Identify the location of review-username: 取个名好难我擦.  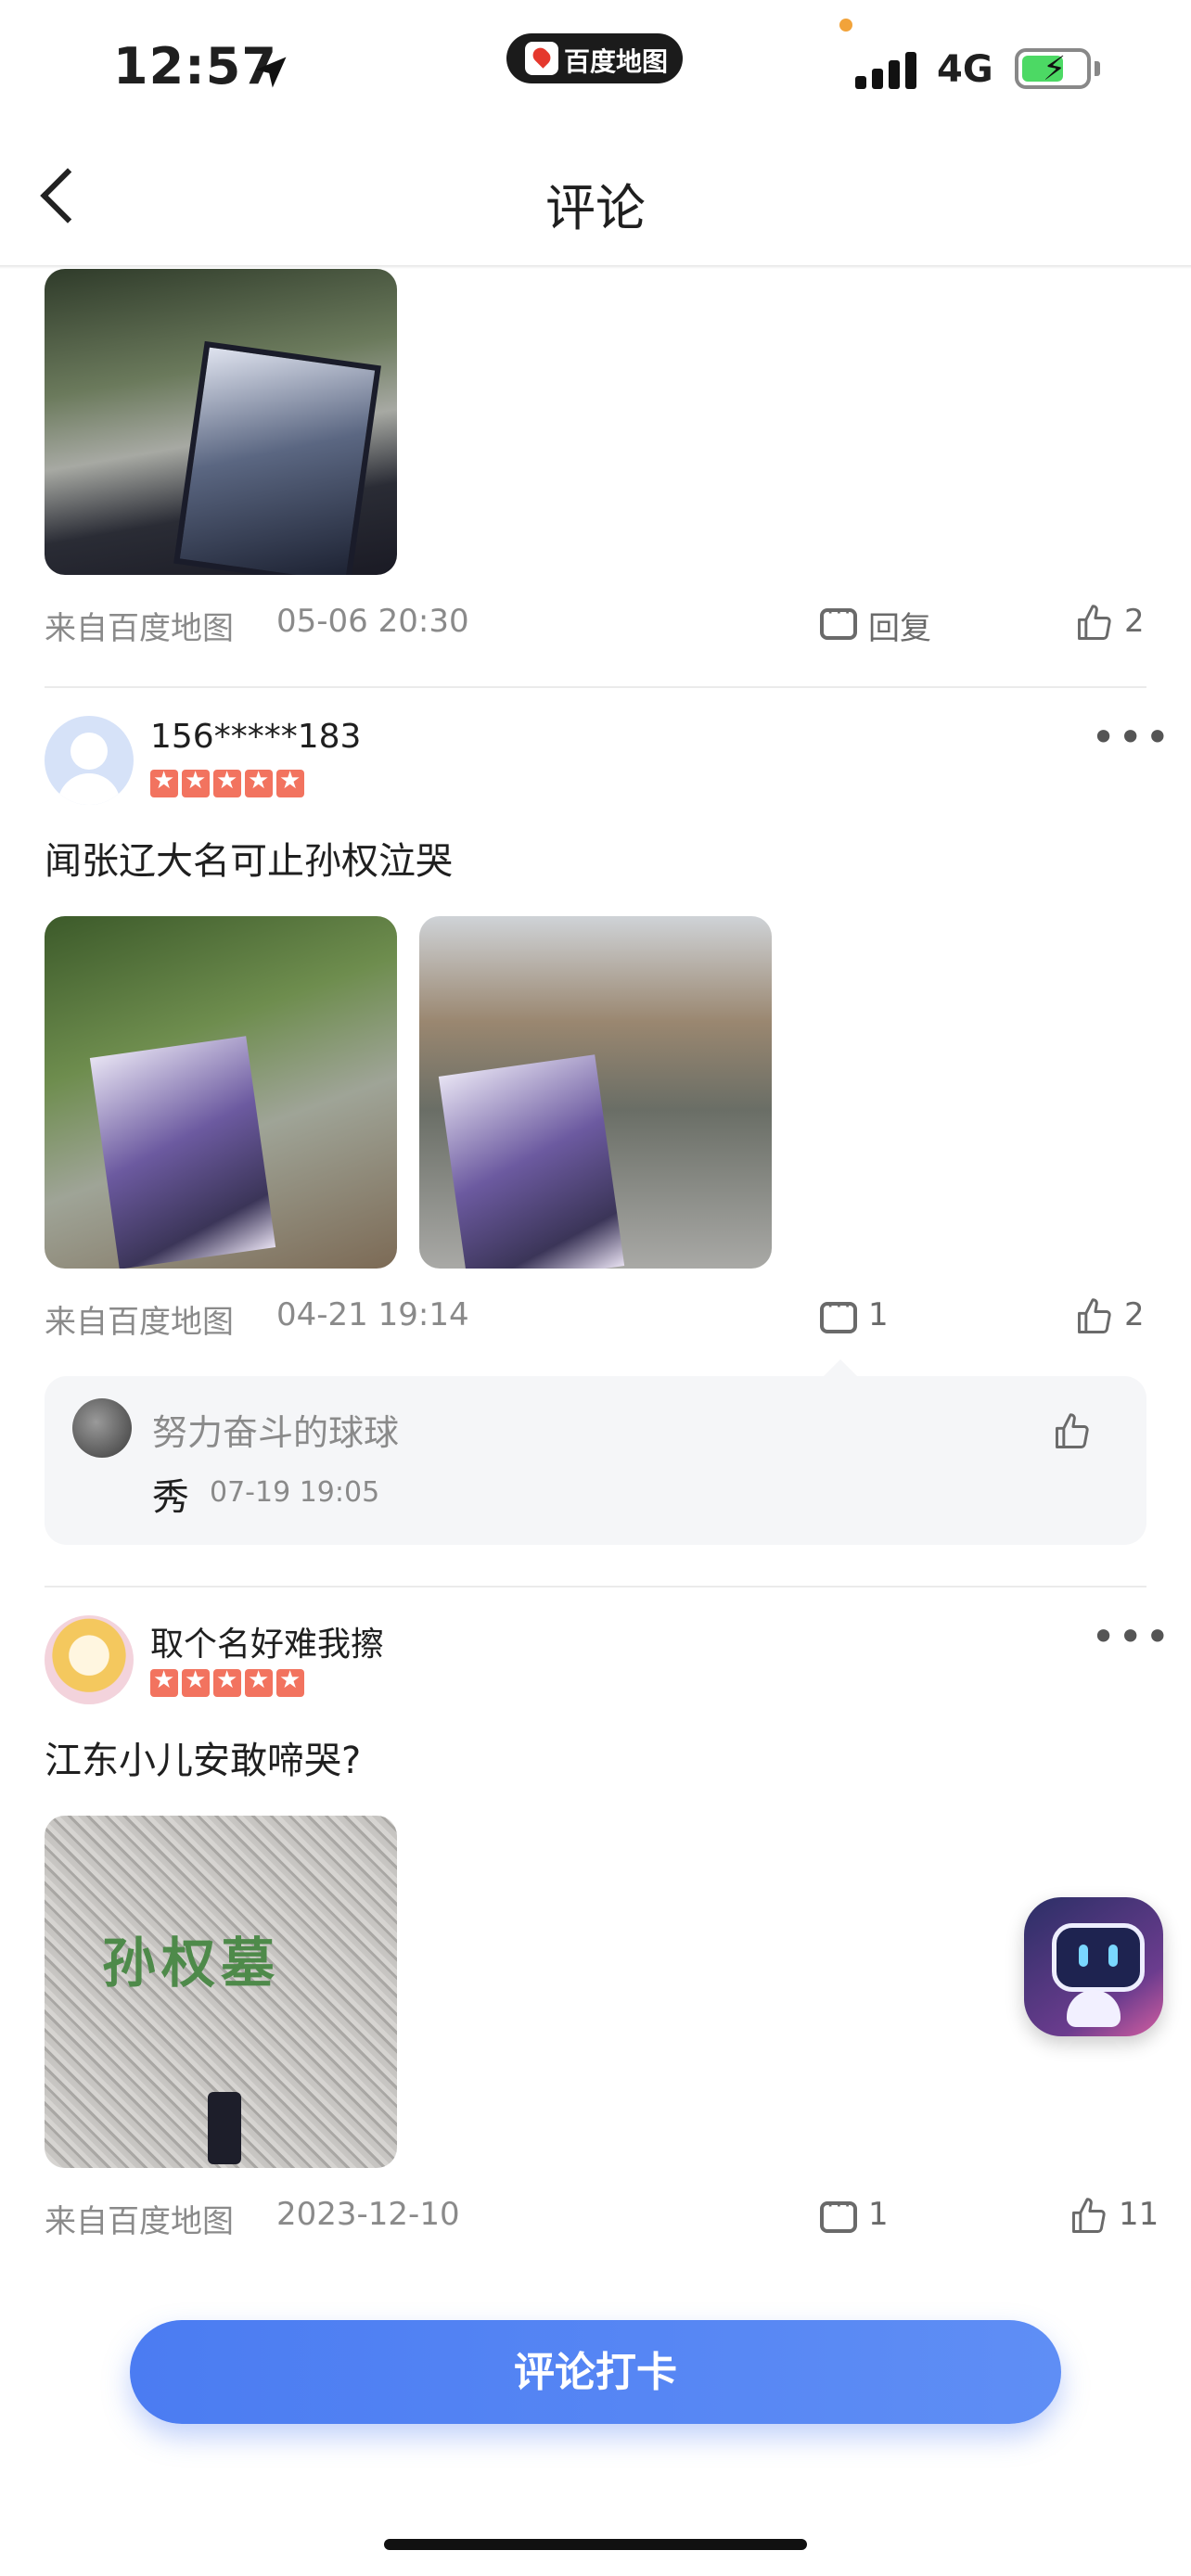
(267, 1641).